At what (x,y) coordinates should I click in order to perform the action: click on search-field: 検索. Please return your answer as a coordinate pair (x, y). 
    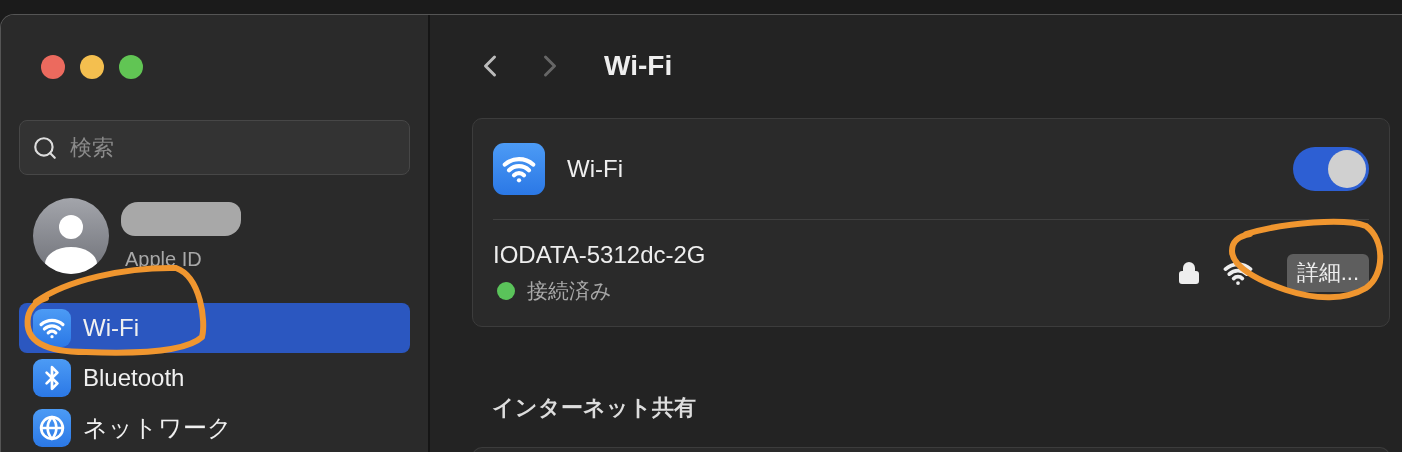
    Looking at the image, I should click on (214, 147).